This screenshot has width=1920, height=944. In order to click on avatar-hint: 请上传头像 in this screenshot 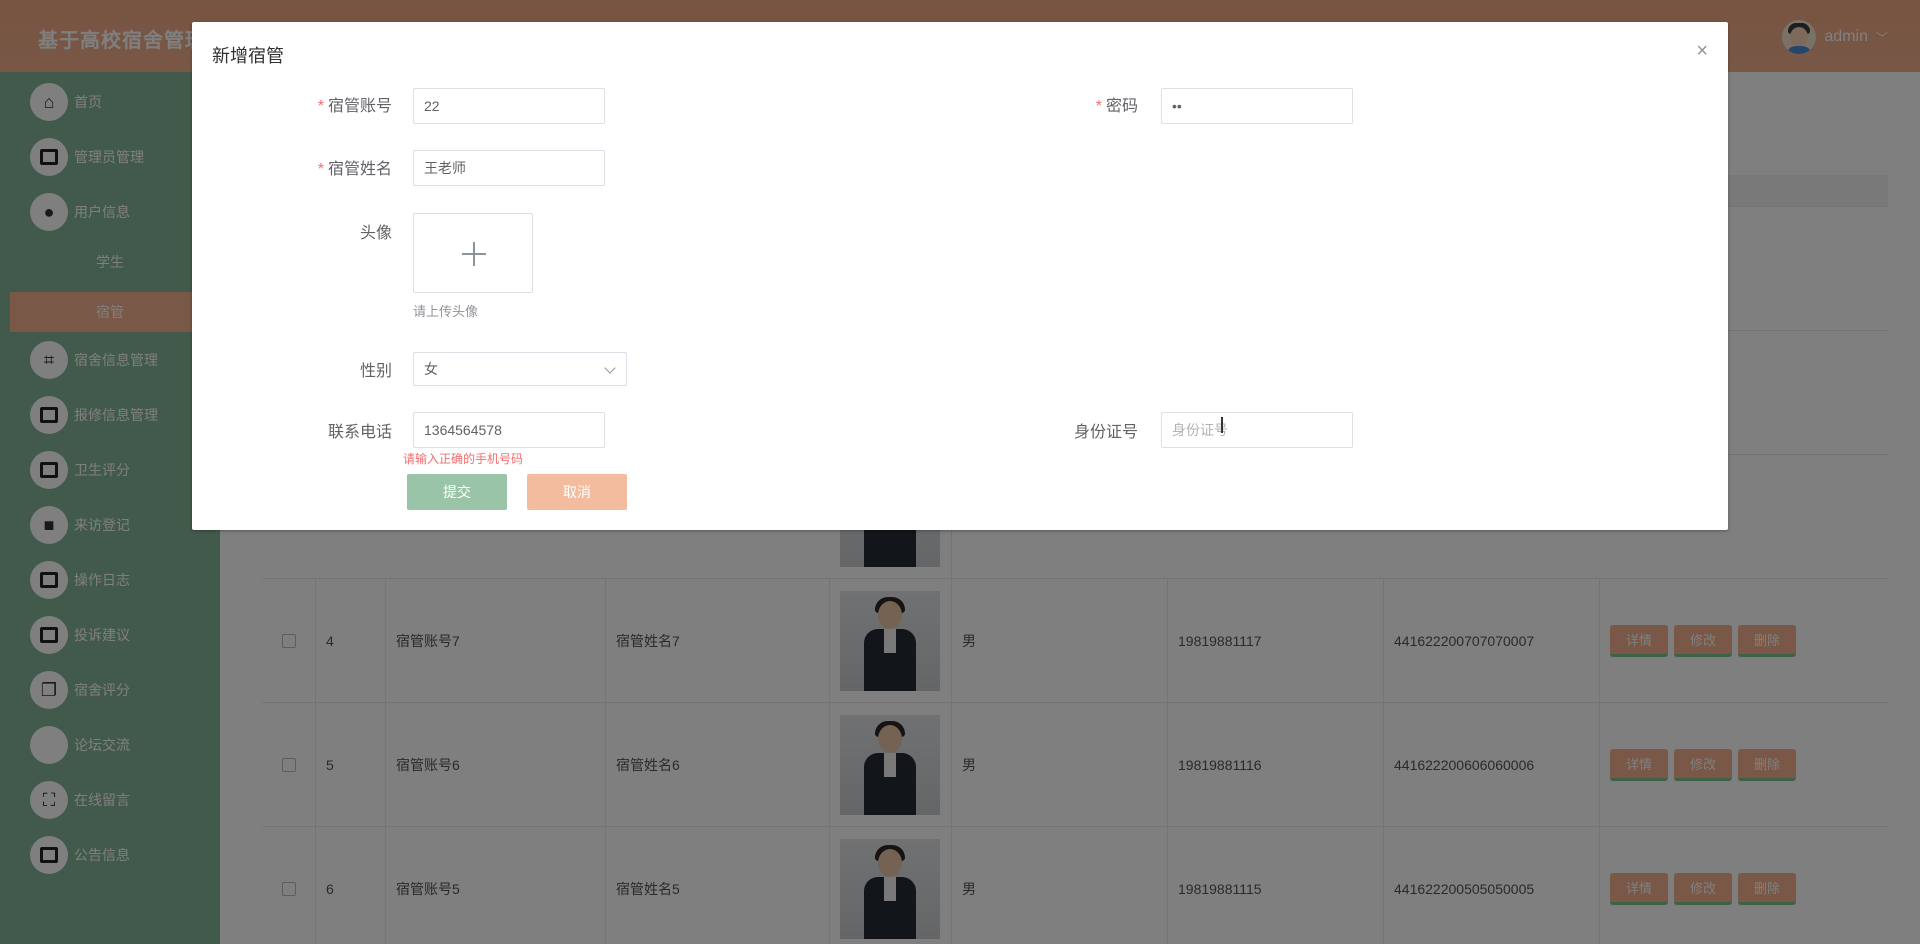, I will do `click(446, 311)`.